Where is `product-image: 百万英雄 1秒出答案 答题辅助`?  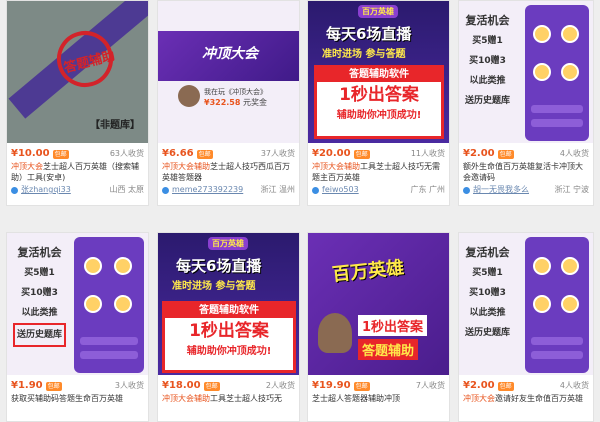 product-image: 百万英雄 1秒出答案 答题辅助 is located at coordinates (378, 304).